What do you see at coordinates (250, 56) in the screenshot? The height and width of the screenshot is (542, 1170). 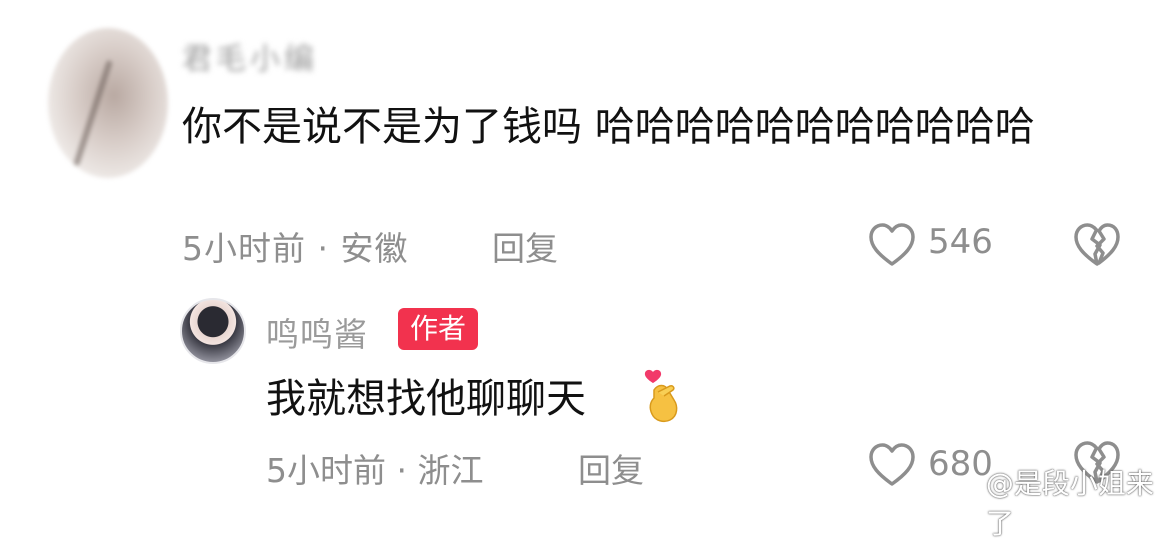 I see `commenter-username: 君毛小编` at bounding box center [250, 56].